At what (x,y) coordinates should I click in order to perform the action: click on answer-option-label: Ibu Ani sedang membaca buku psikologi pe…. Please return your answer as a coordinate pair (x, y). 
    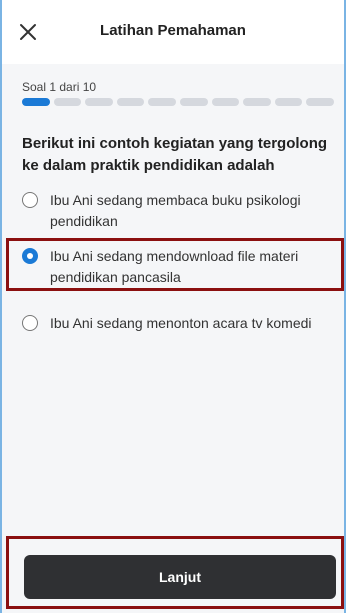
    Looking at the image, I should click on (175, 210).